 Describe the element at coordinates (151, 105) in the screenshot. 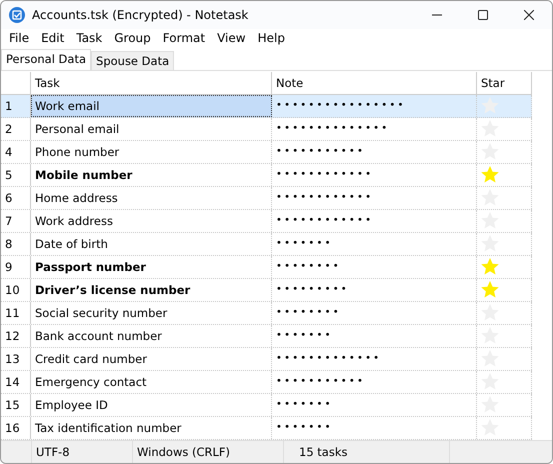

I see `table-cell: Work email` at that location.